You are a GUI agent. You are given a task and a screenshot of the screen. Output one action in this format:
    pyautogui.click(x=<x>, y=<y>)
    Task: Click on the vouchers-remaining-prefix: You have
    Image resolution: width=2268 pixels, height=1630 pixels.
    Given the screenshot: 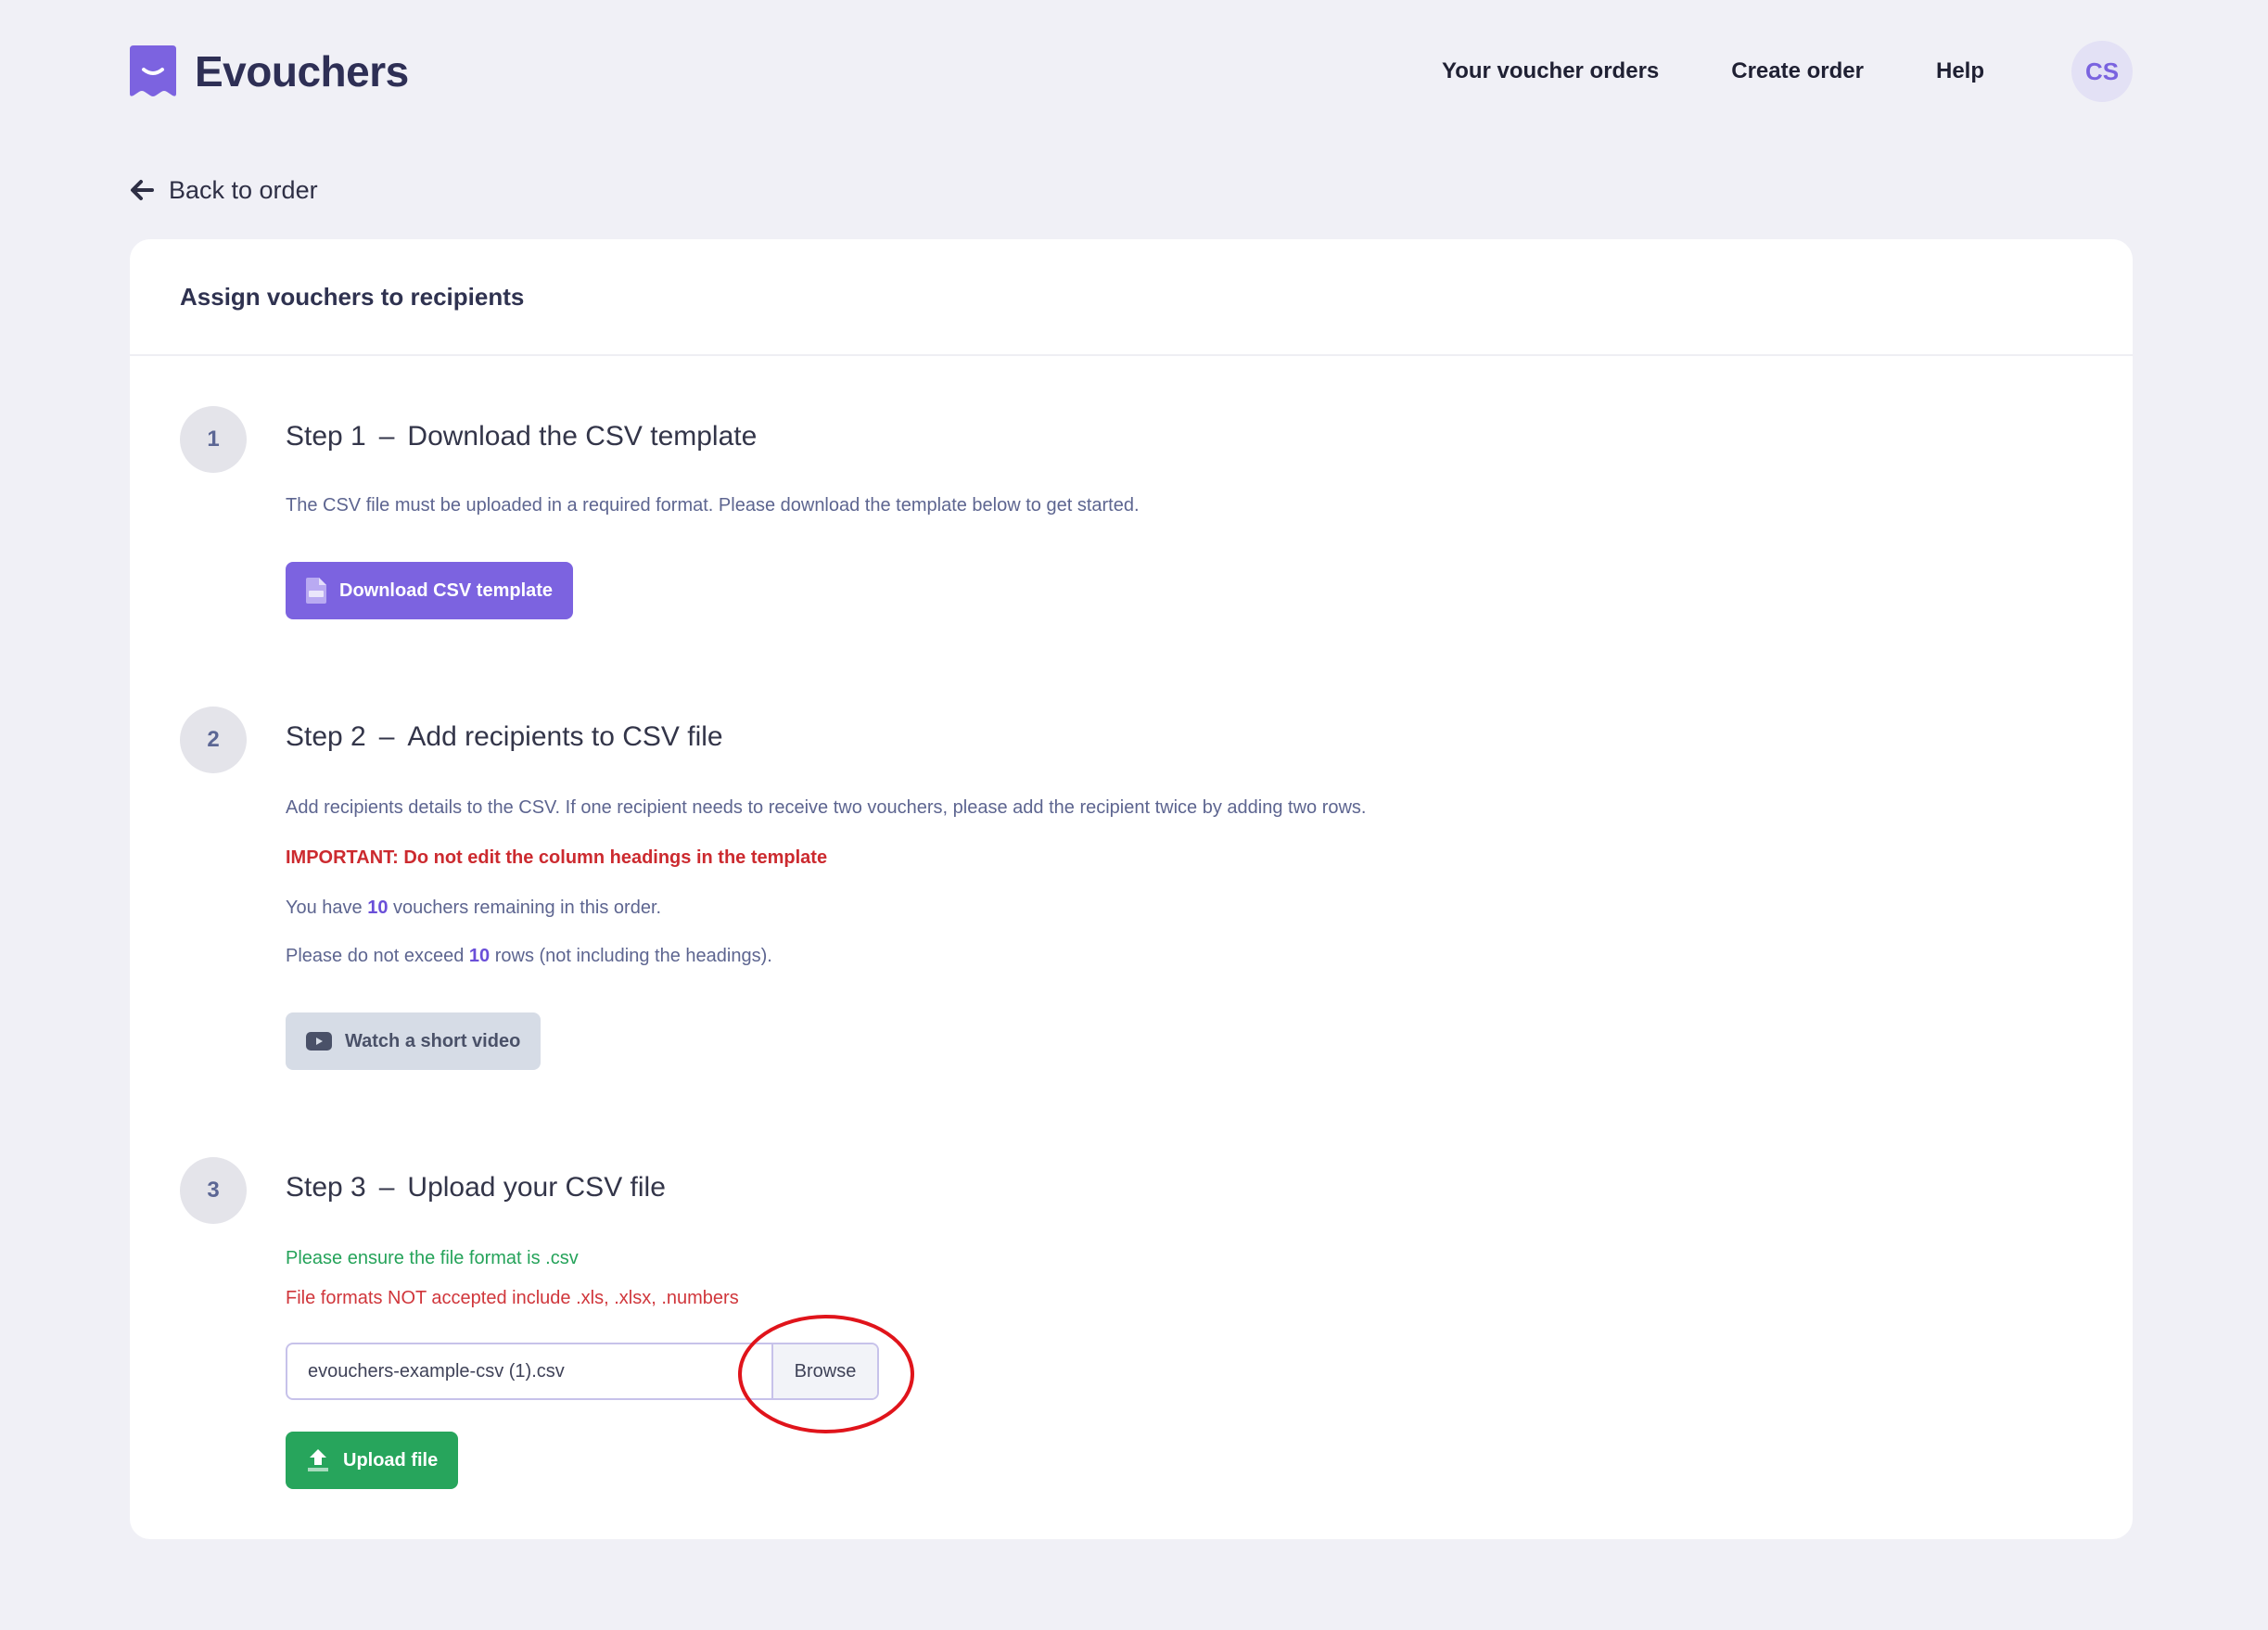 What is the action you would take?
    pyautogui.click(x=327, y=908)
    